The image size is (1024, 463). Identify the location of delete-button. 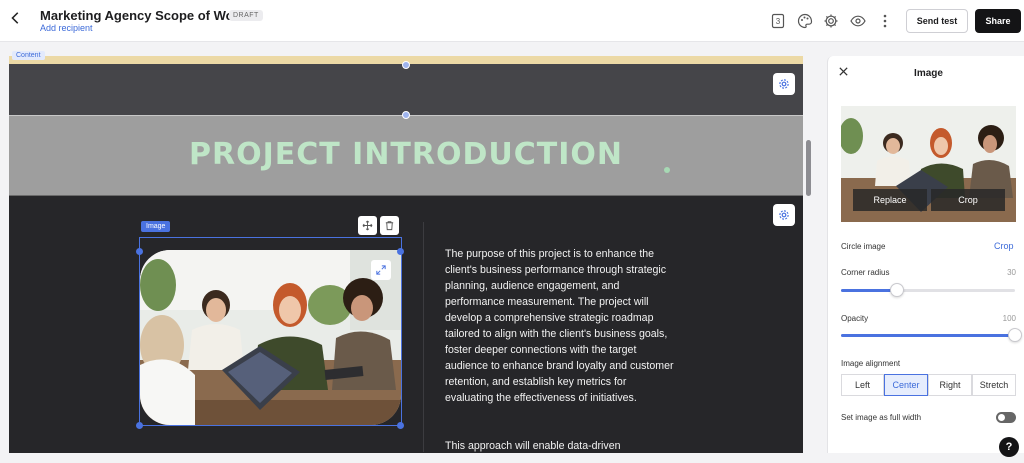
(389, 225).